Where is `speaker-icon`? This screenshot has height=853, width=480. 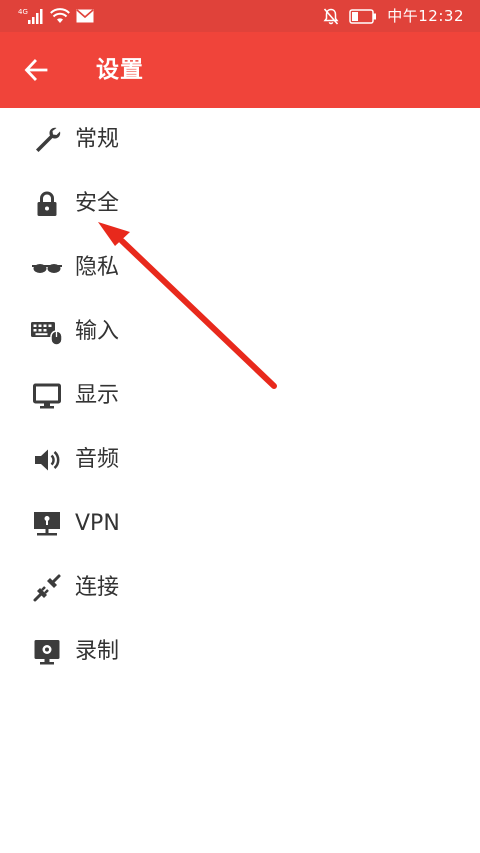 speaker-icon is located at coordinates (47, 460).